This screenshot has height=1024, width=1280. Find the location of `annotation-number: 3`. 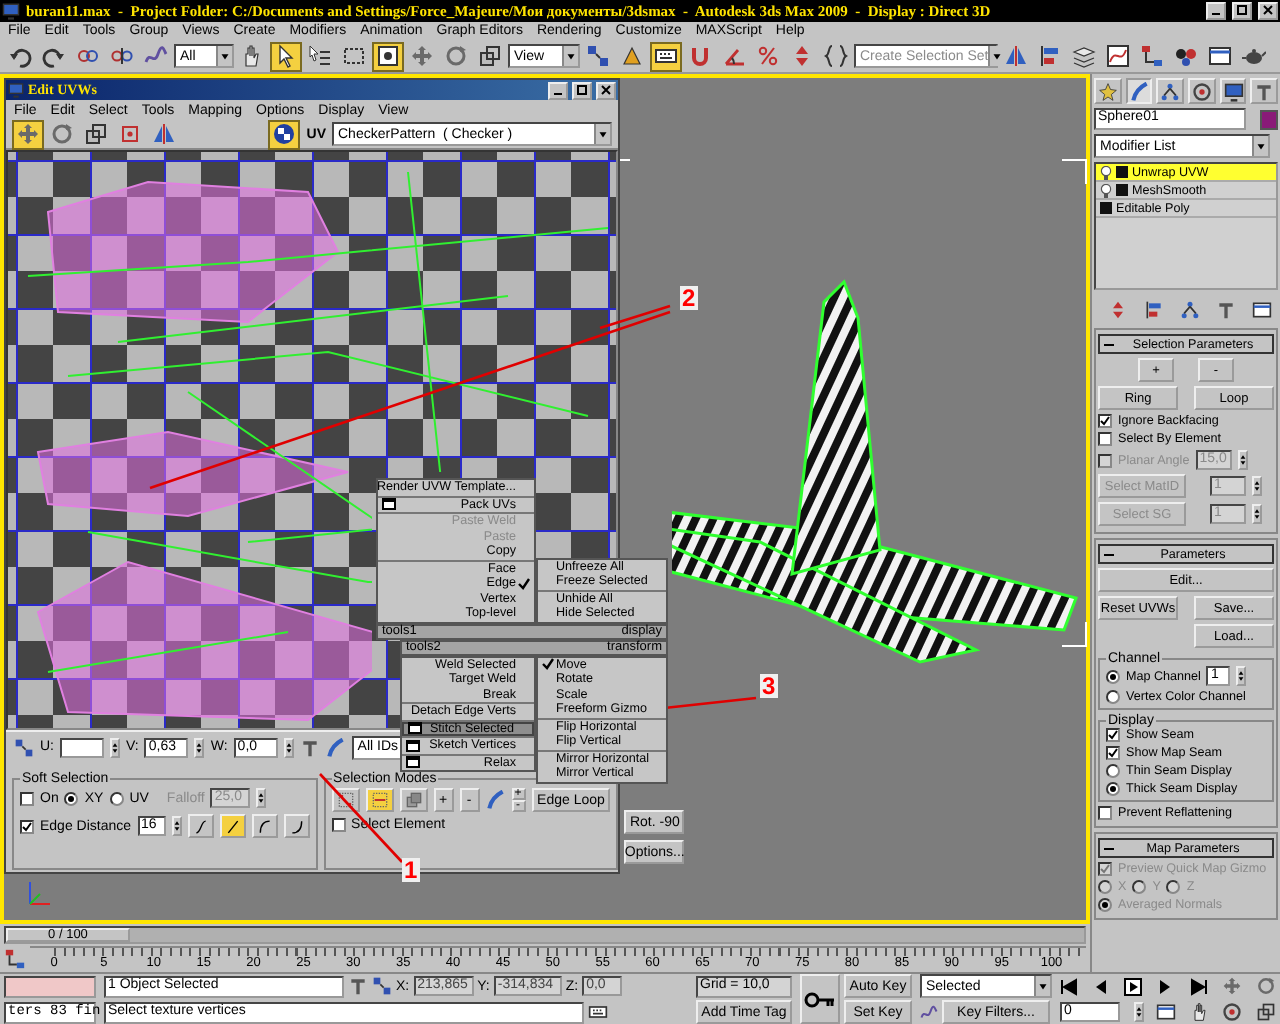

annotation-number: 3 is located at coordinates (769, 686).